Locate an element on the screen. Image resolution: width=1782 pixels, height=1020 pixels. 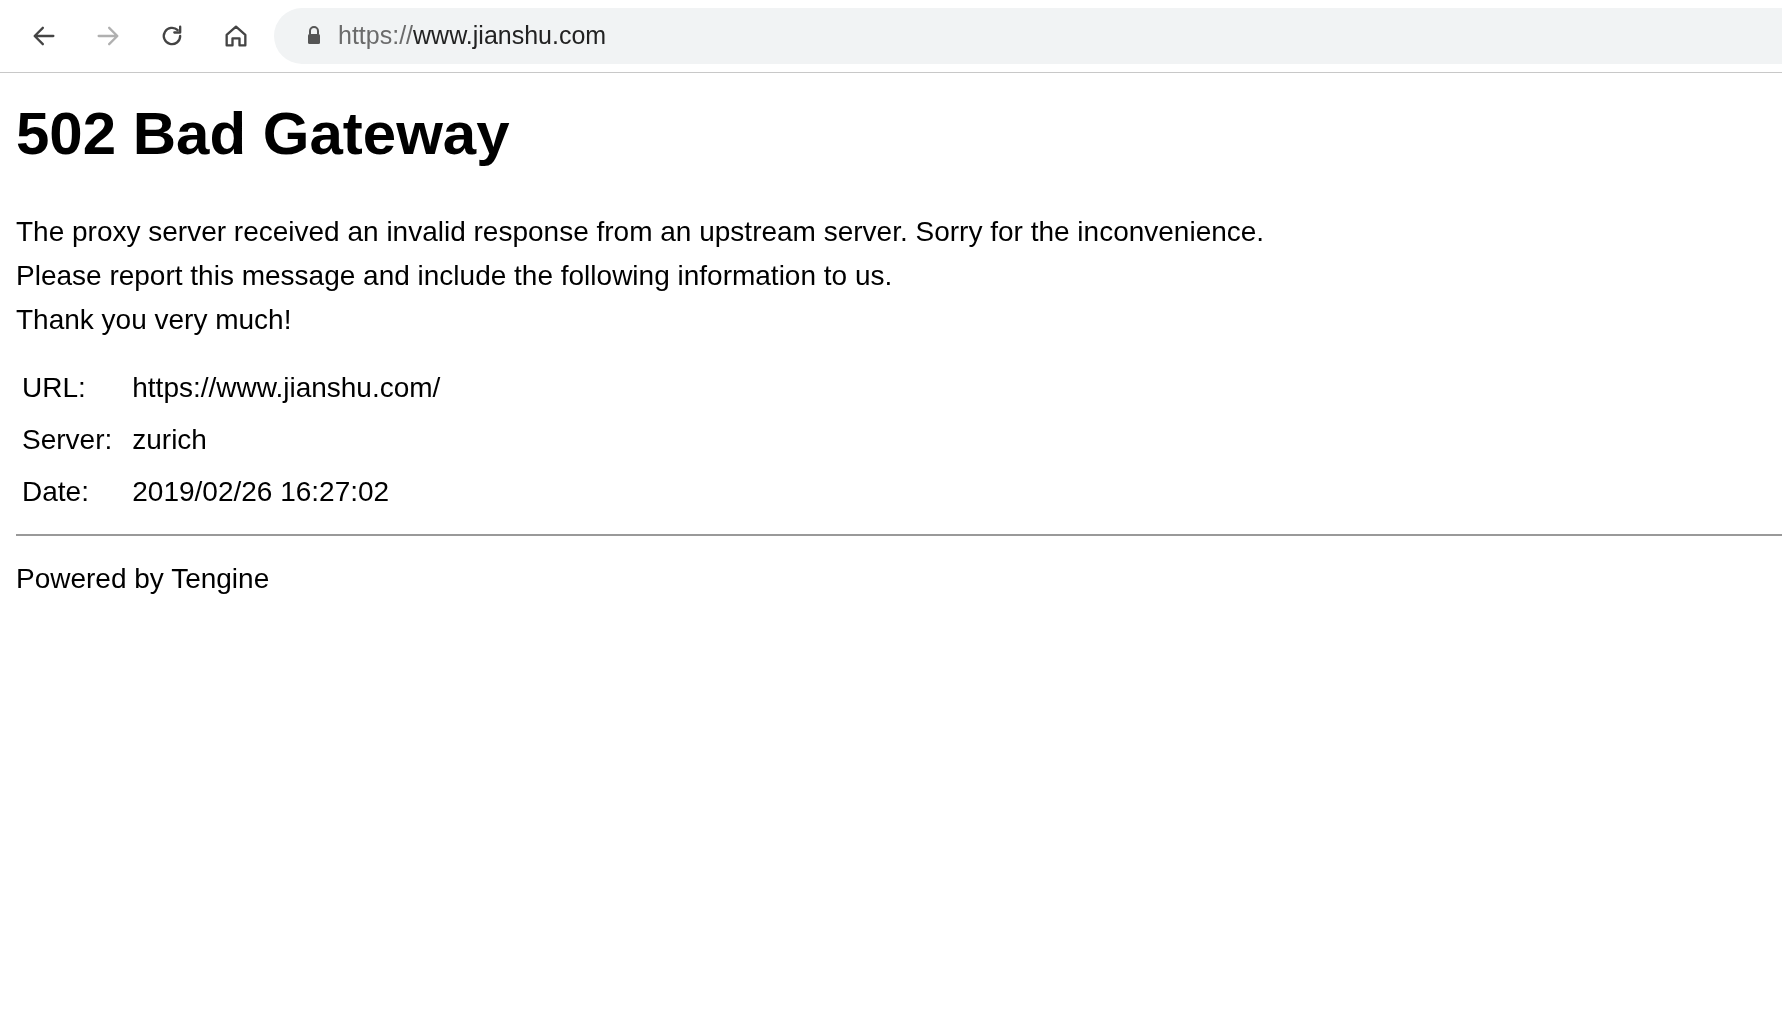
info-label: Server: is located at coordinates (68, 440).